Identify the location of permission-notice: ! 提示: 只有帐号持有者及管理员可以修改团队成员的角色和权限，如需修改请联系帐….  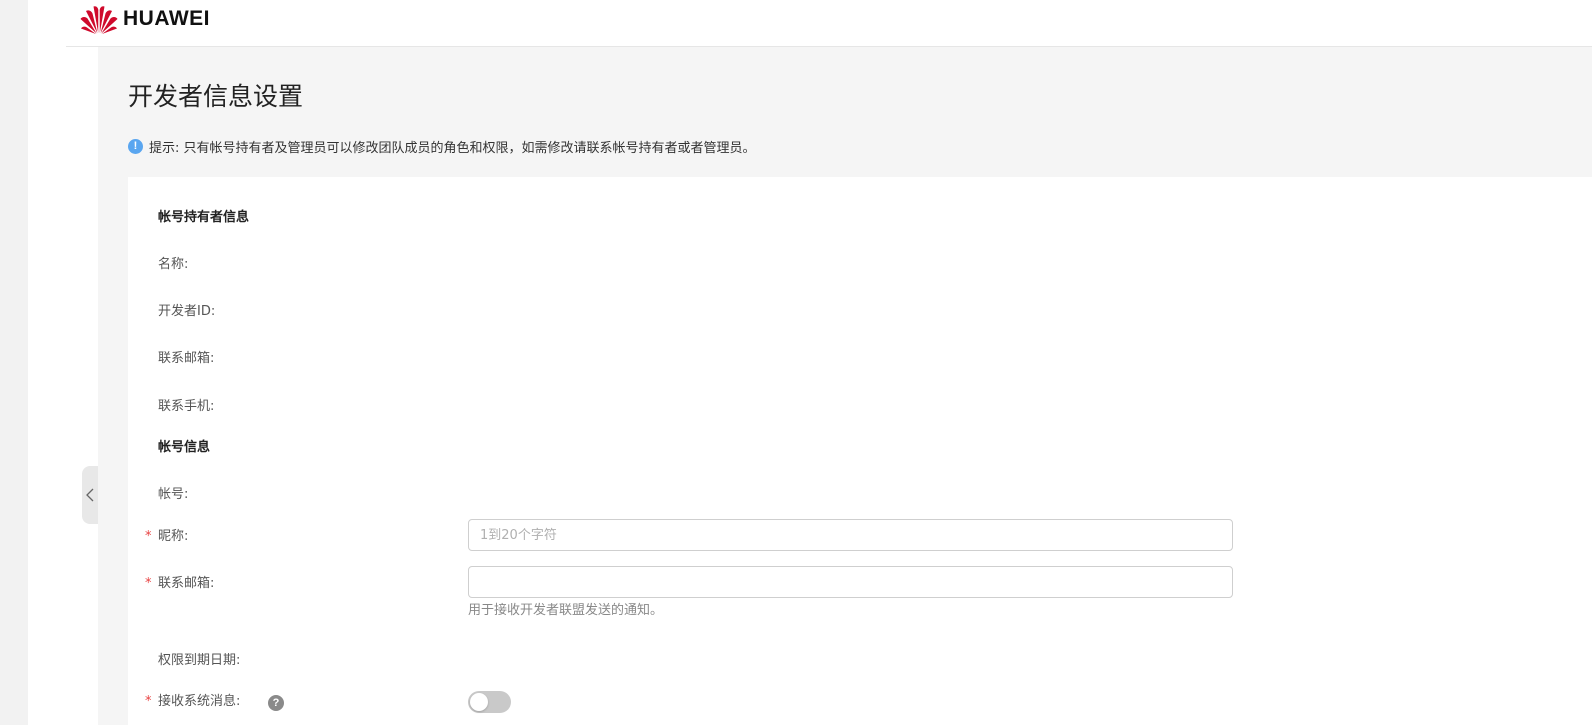
(442, 146).